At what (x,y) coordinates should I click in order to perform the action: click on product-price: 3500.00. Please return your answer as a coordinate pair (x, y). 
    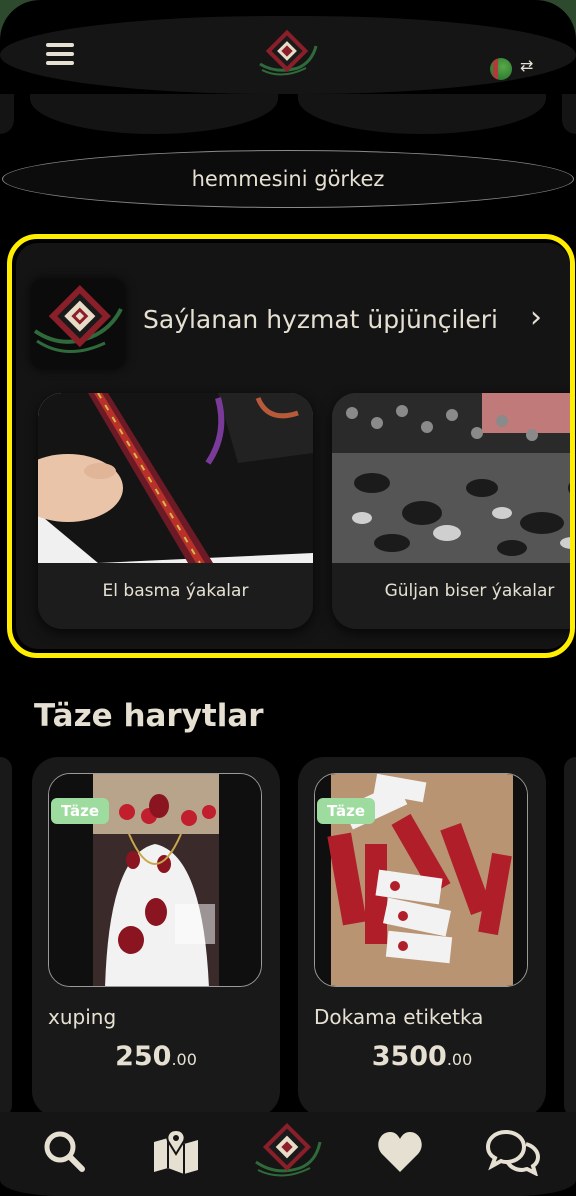
    Looking at the image, I should click on (422, 1056).